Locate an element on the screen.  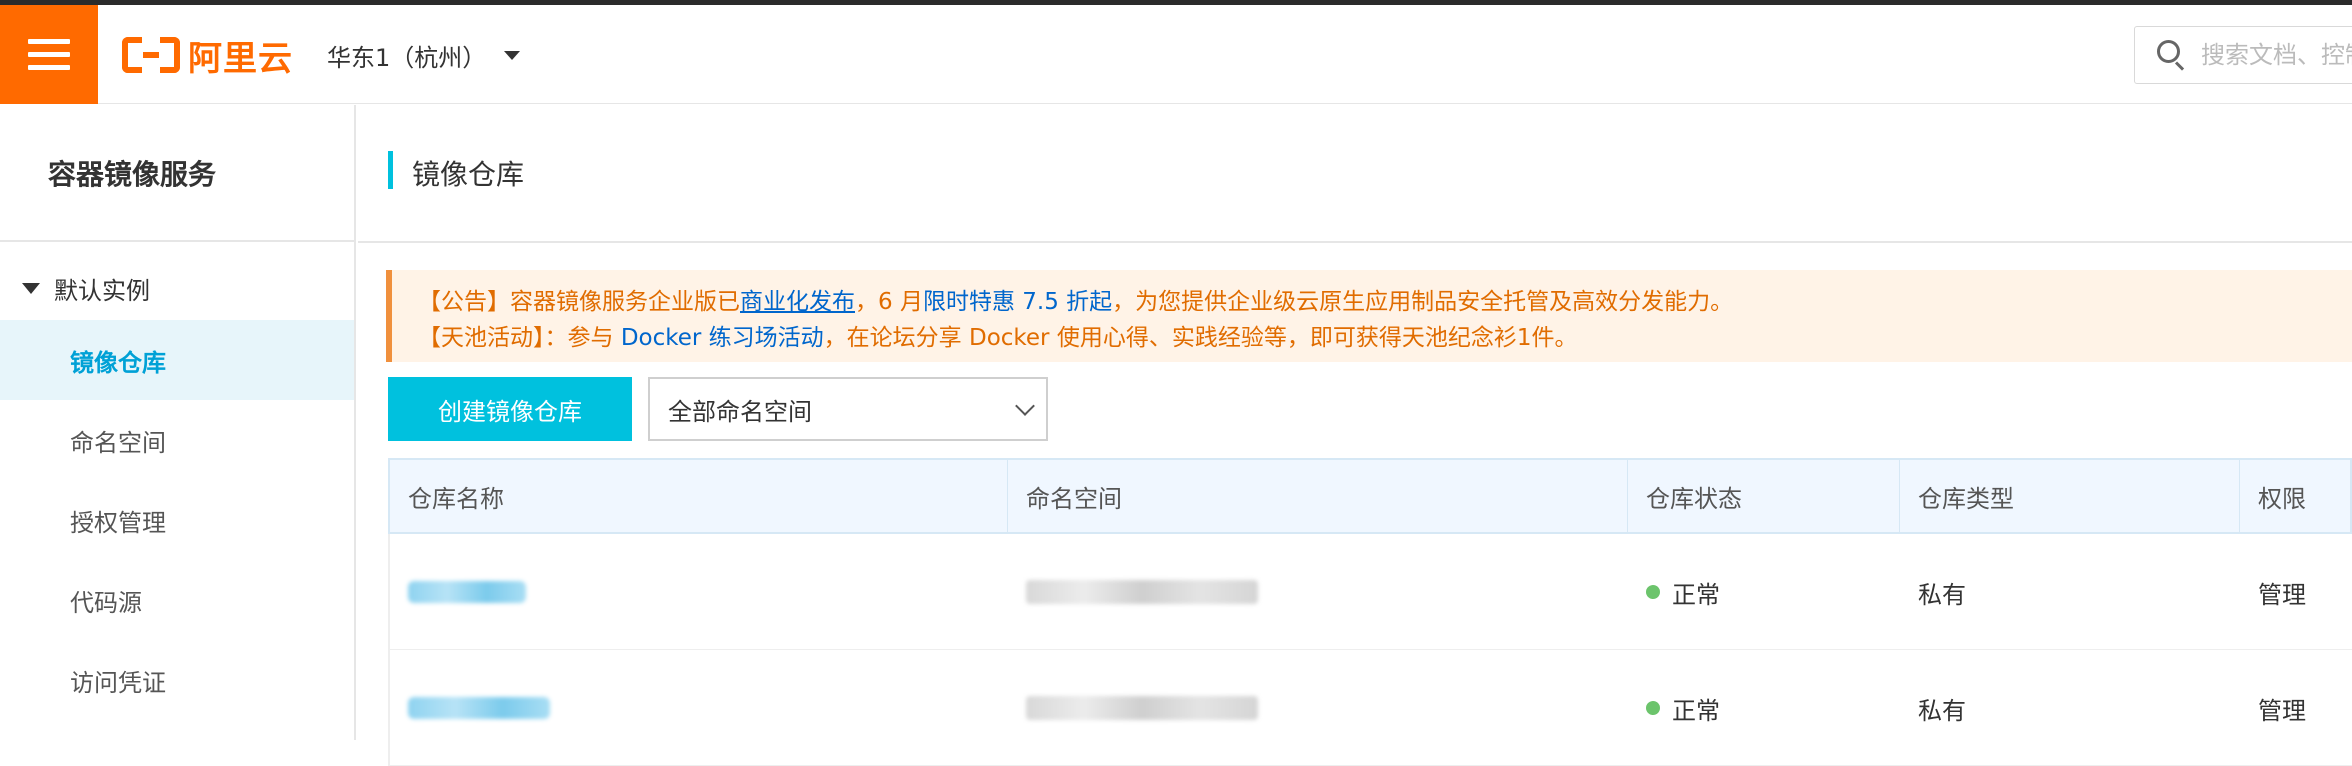
page-title: 镜像仓库 is located at coordinates (468, 174).